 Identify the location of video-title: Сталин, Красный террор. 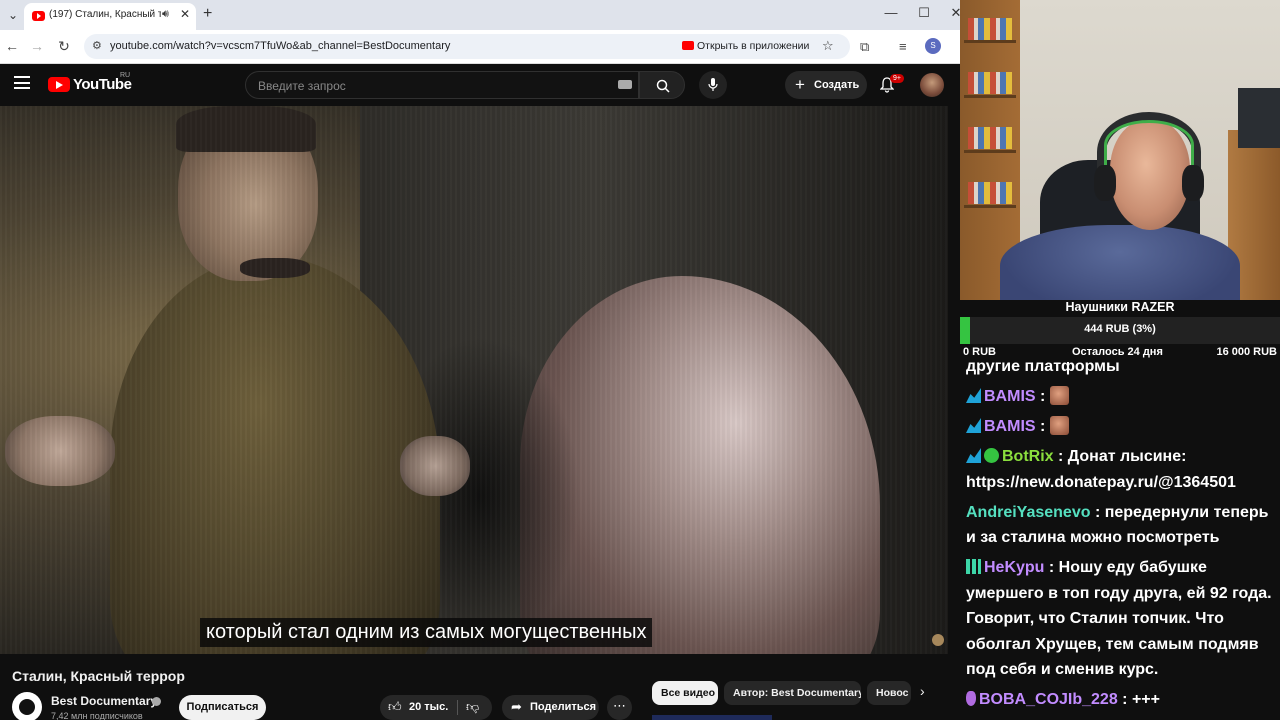
(98, 676).